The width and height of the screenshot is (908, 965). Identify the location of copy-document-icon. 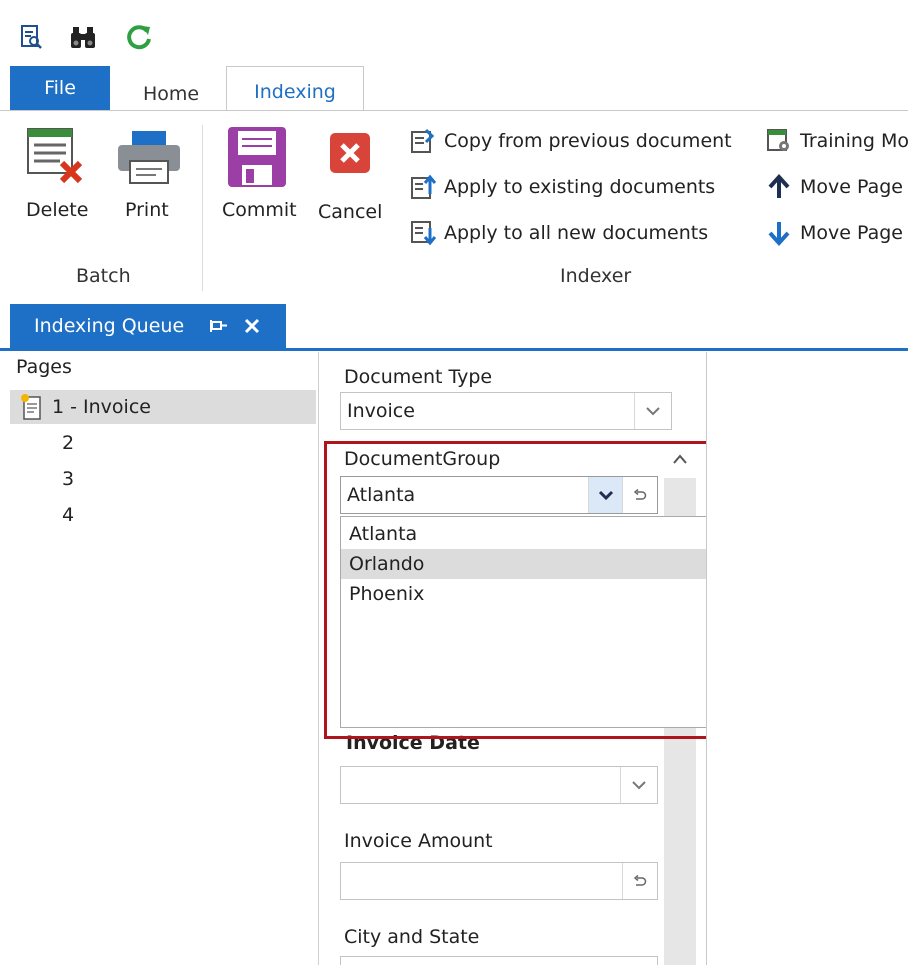
(423, 141).